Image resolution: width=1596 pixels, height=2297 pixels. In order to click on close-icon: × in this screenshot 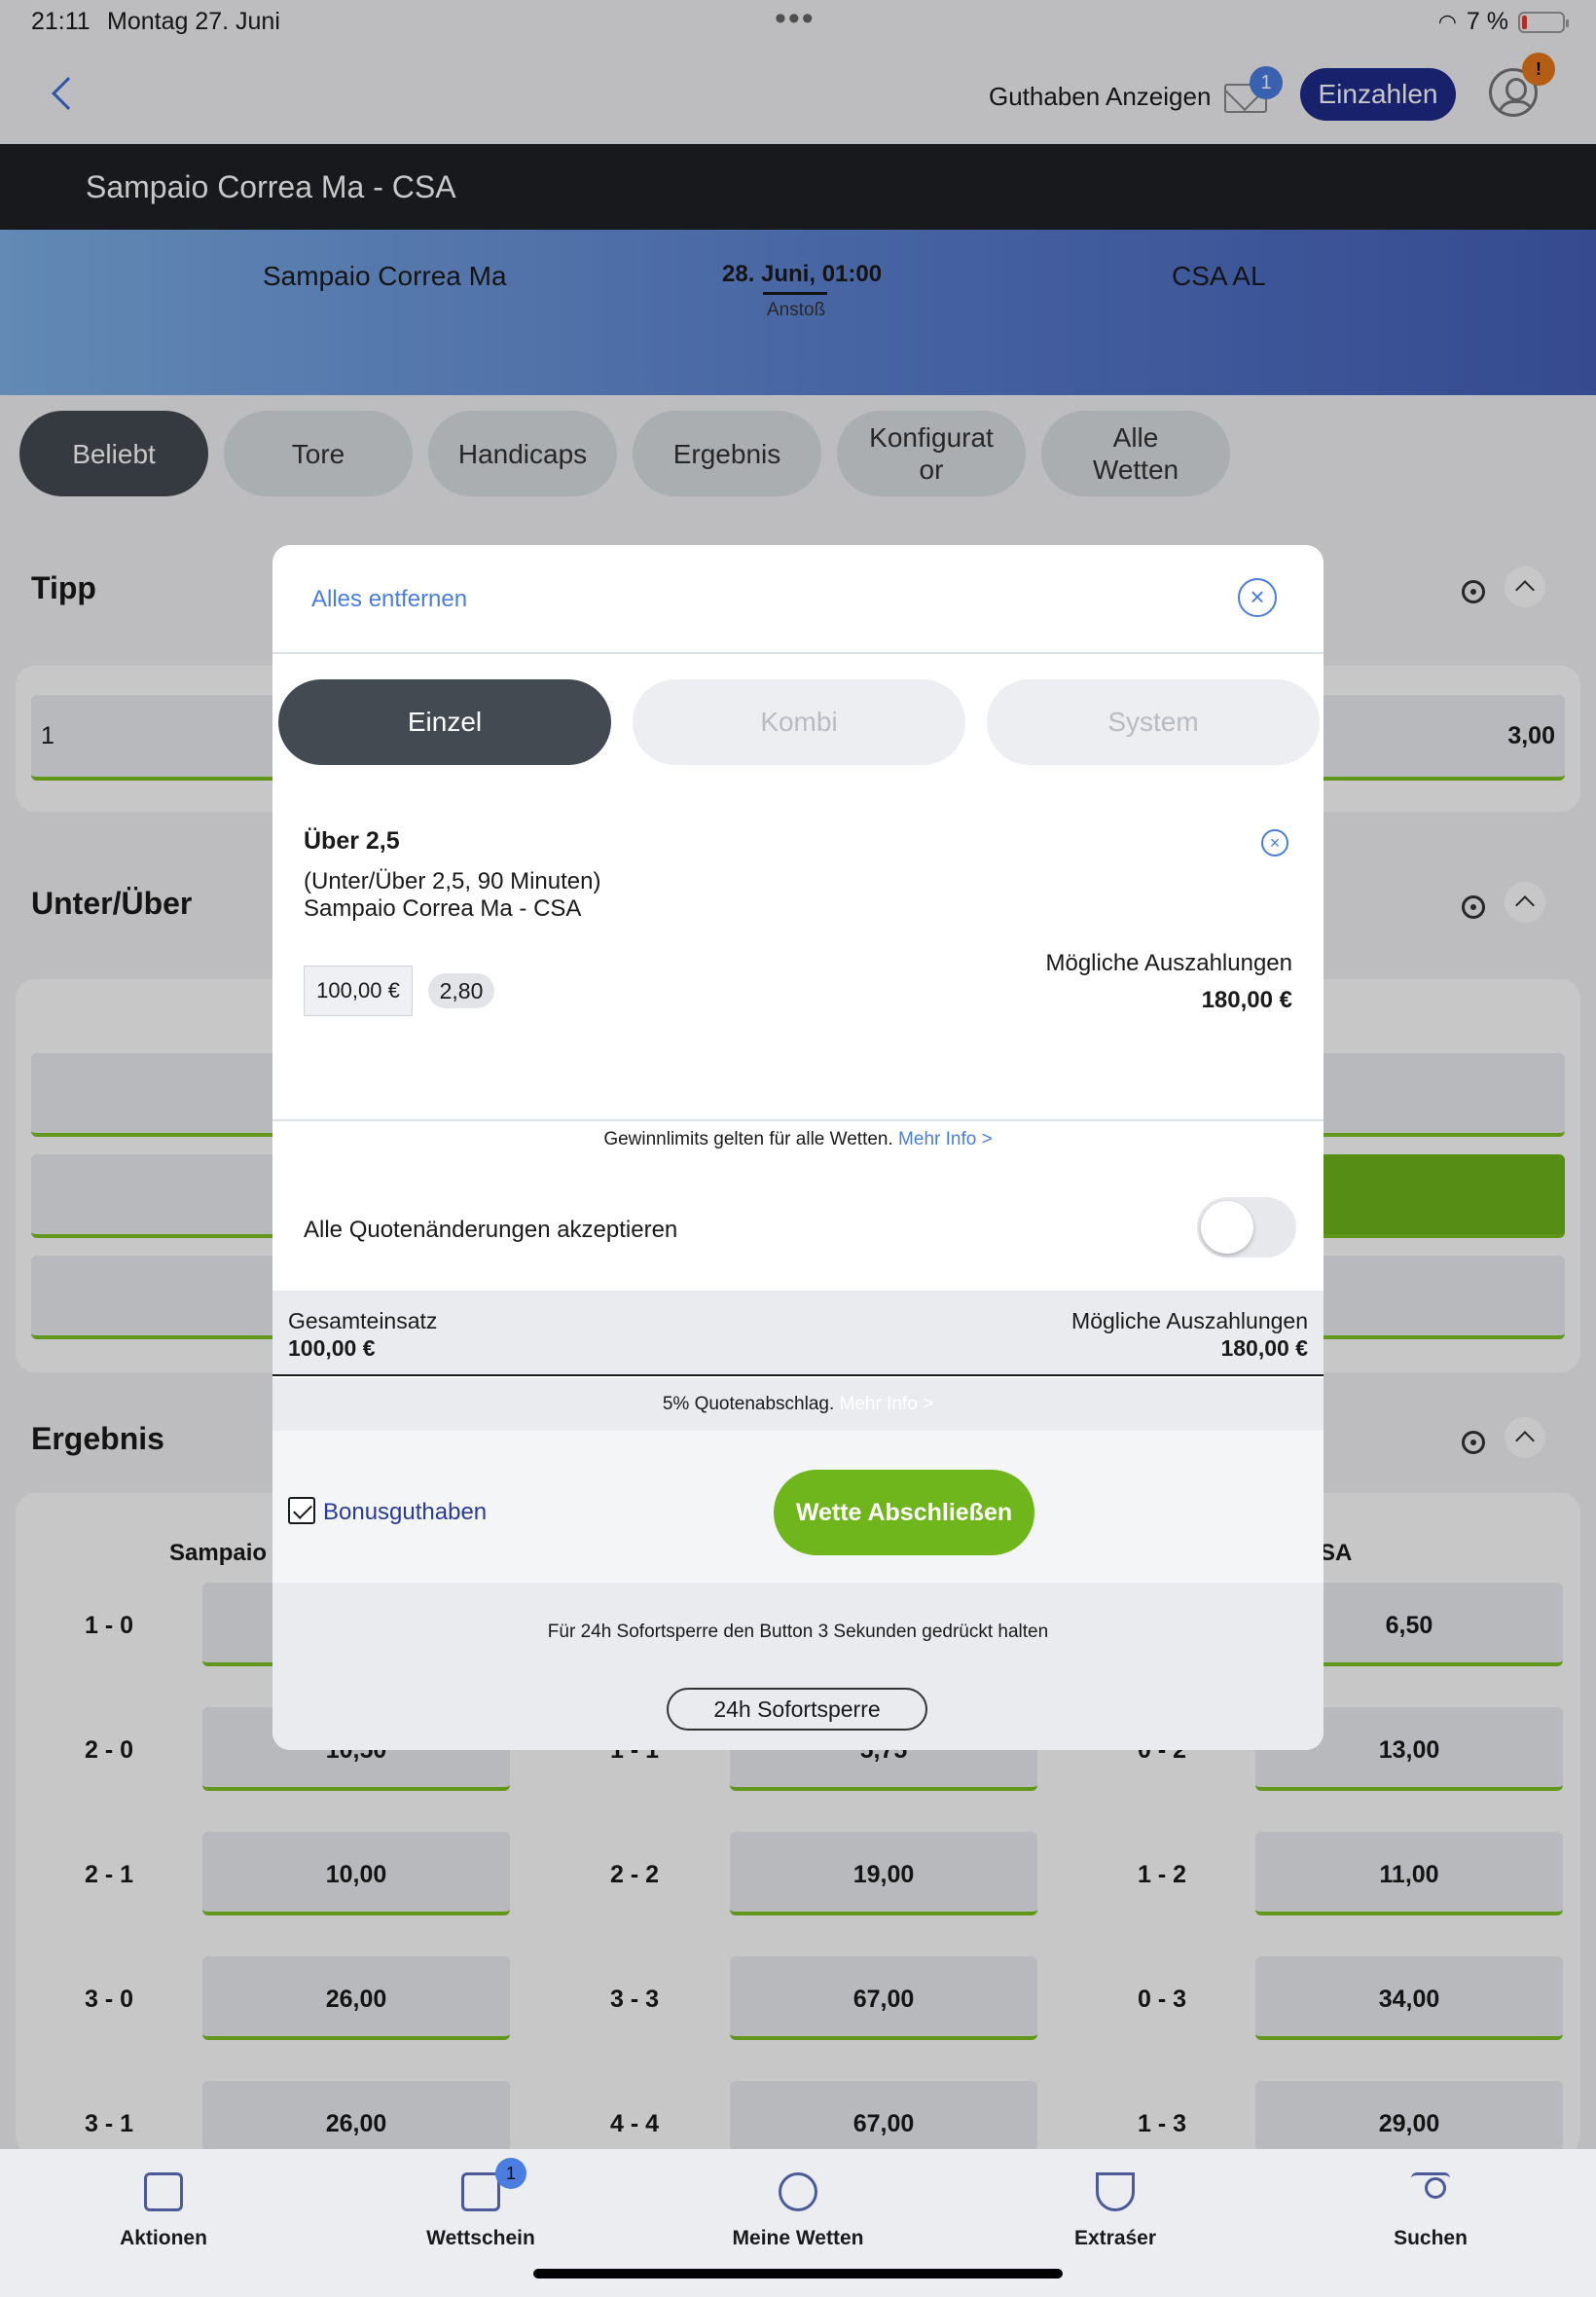, I will do `click(1257, 597)`.